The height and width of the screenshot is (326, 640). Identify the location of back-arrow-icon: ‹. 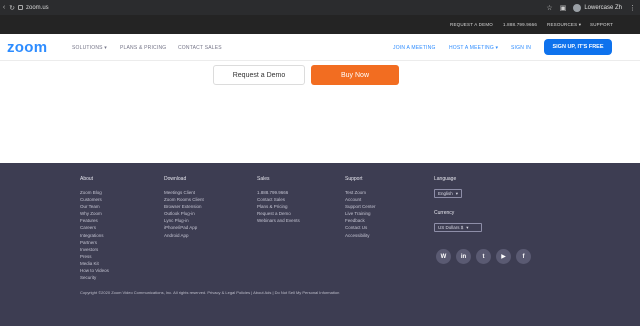
(4, 7).